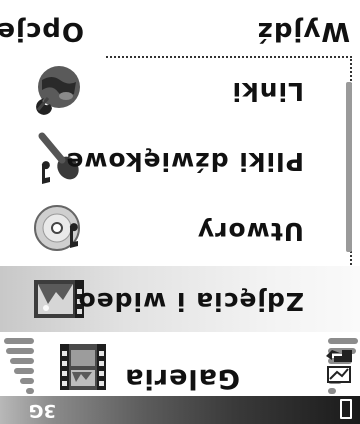  I want to click on film-strip-icon, so click(83, 367).